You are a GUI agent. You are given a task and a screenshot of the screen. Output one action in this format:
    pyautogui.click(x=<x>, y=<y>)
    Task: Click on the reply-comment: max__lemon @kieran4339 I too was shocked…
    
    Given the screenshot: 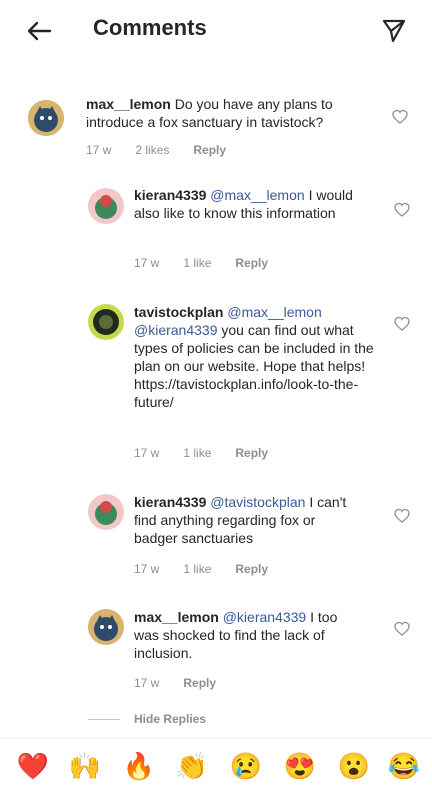 What is the action you would take?
    pyautogui.click(x=216, y=650)
    